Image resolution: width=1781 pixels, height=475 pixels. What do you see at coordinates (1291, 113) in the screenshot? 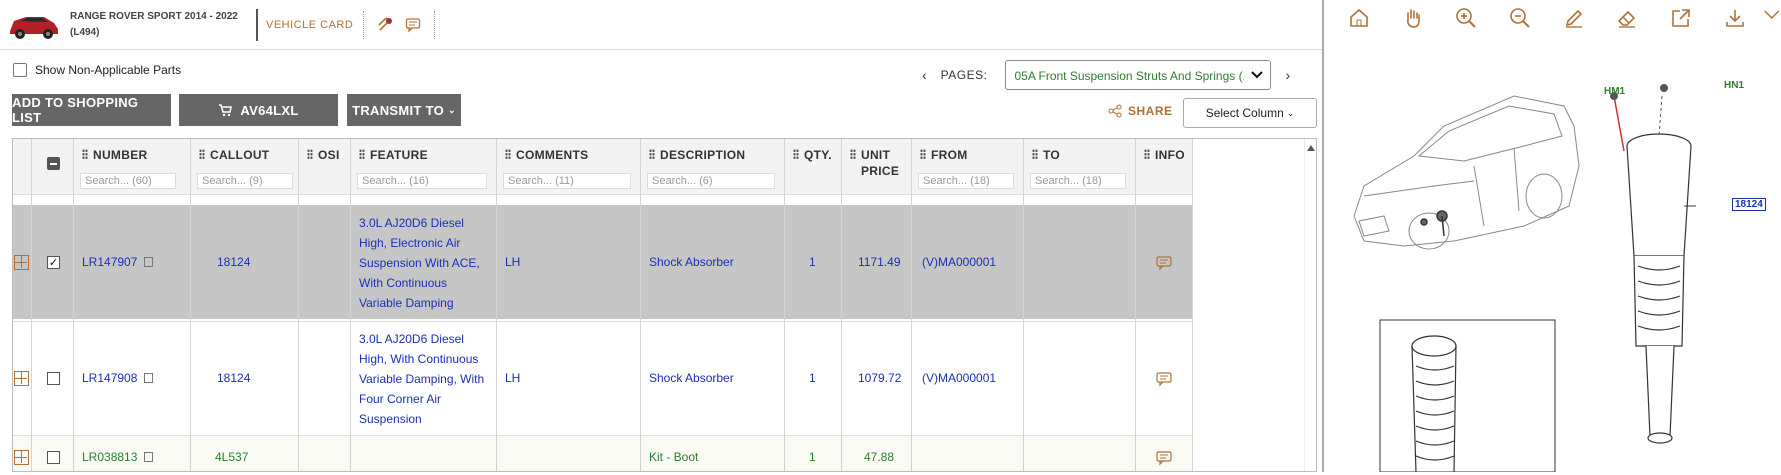
I see `chevron-down-icon: ⌄` at bounding box center [1291, 113].